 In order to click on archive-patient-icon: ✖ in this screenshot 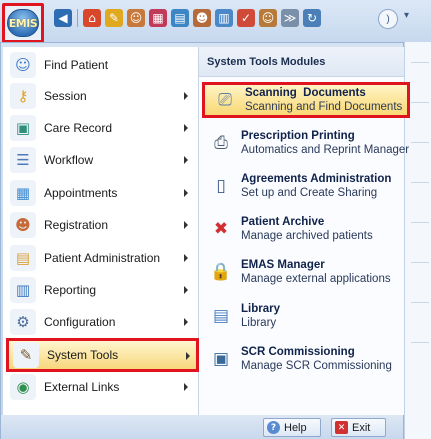, I will do `click(221, 229)`.